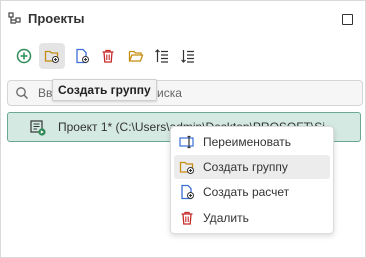 This screenshot has height=258, width=366. I want to click on delete-button, so click(108, 56).